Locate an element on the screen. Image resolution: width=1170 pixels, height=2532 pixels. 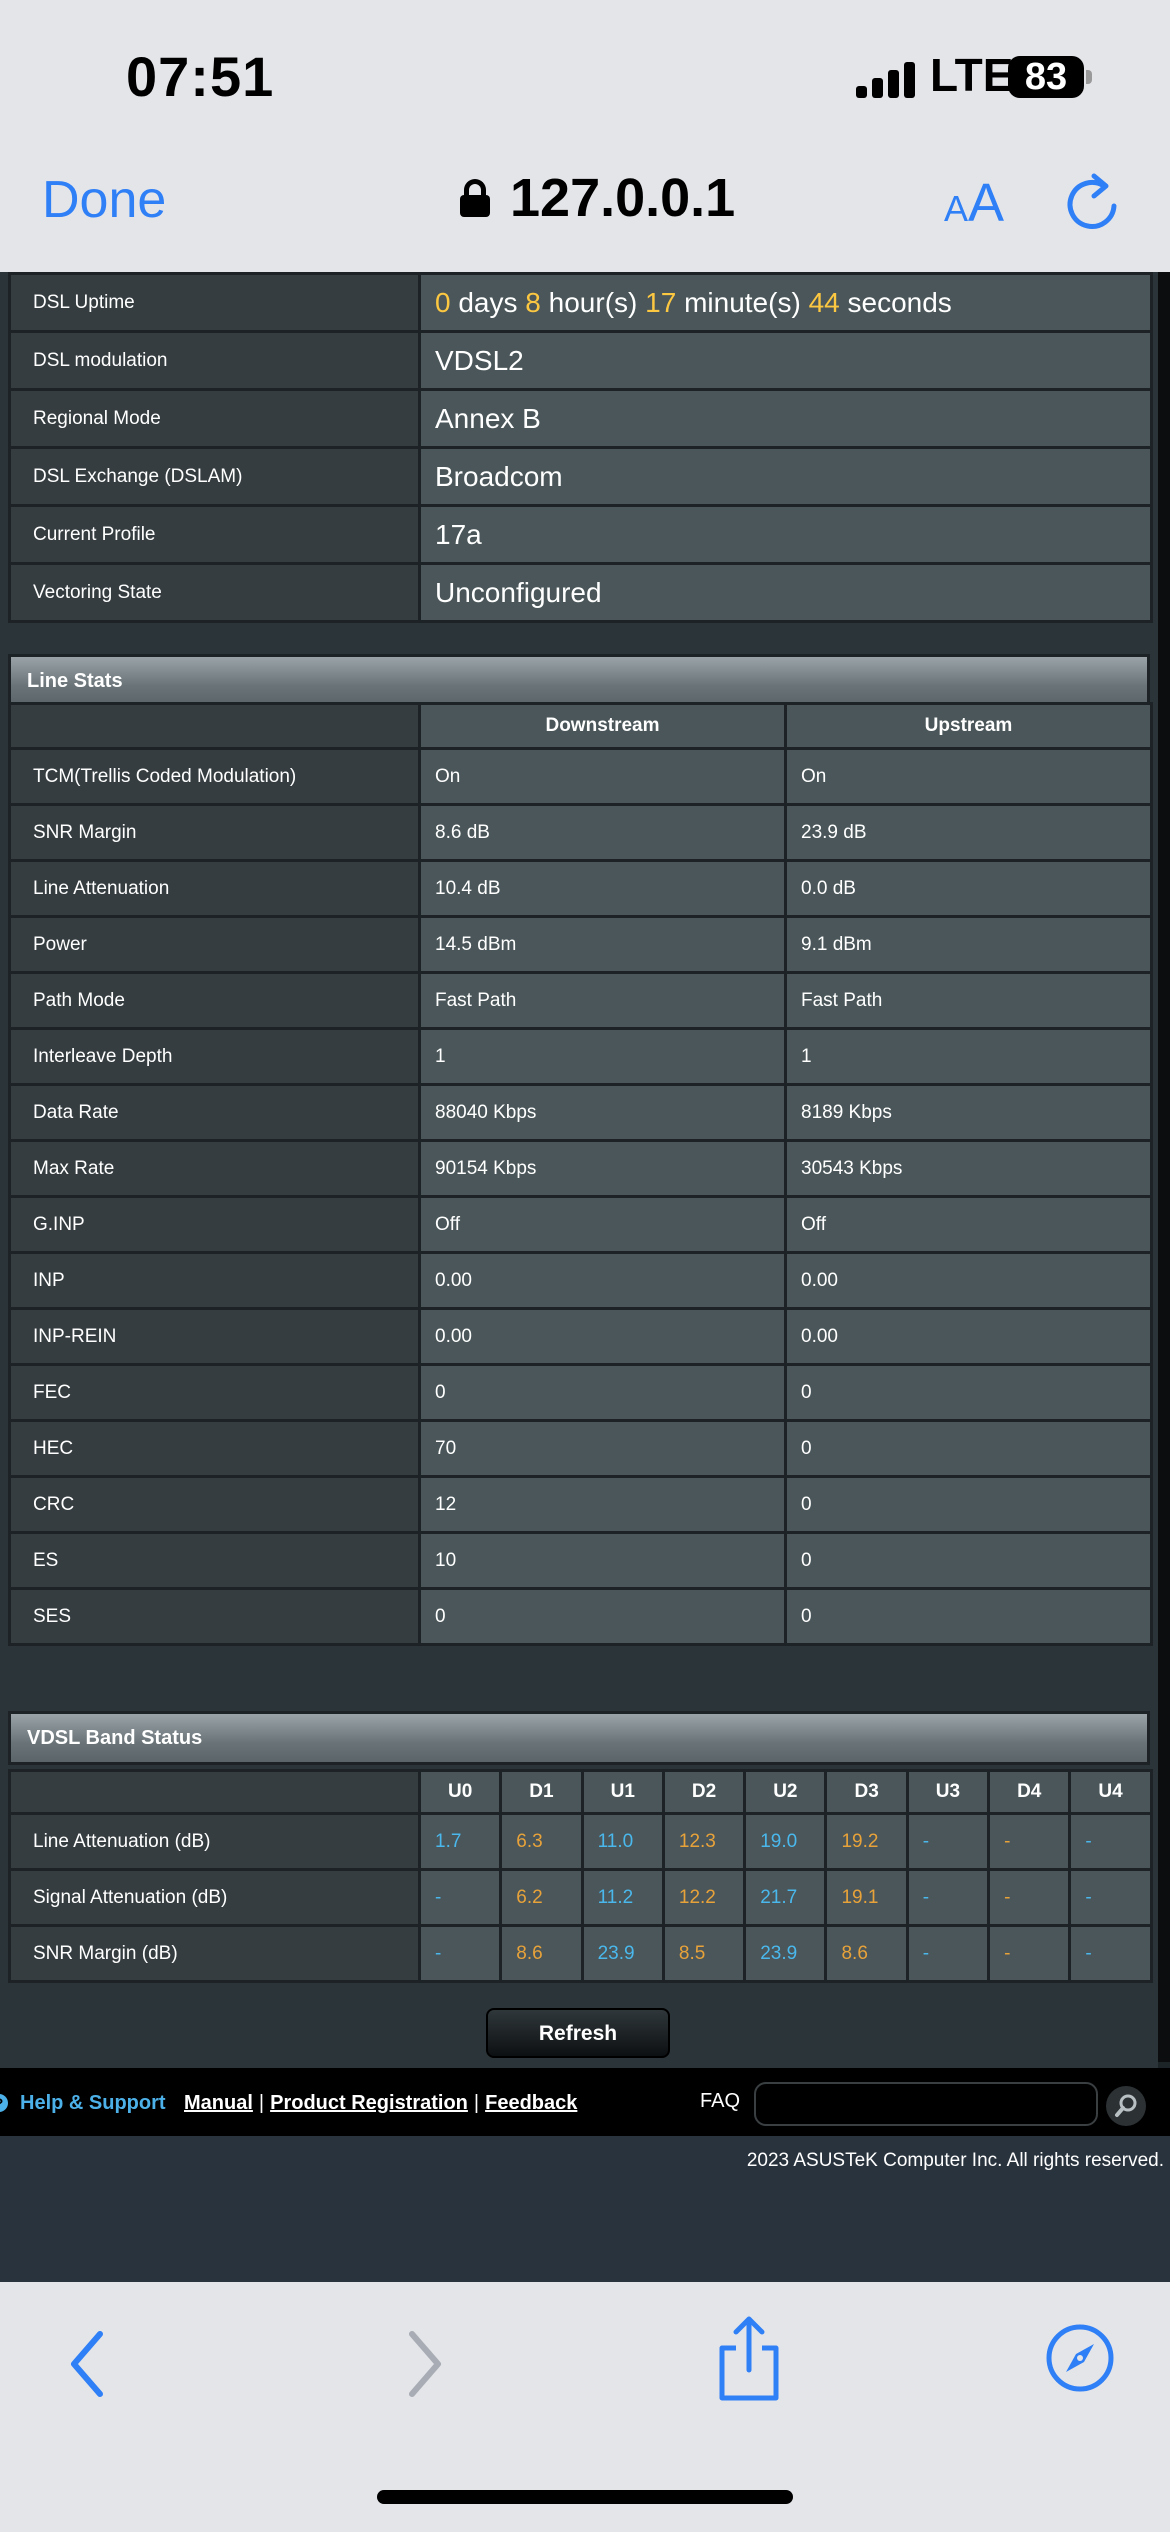
product-registration-link: Product Registration is located at coordinates (369, 2103).